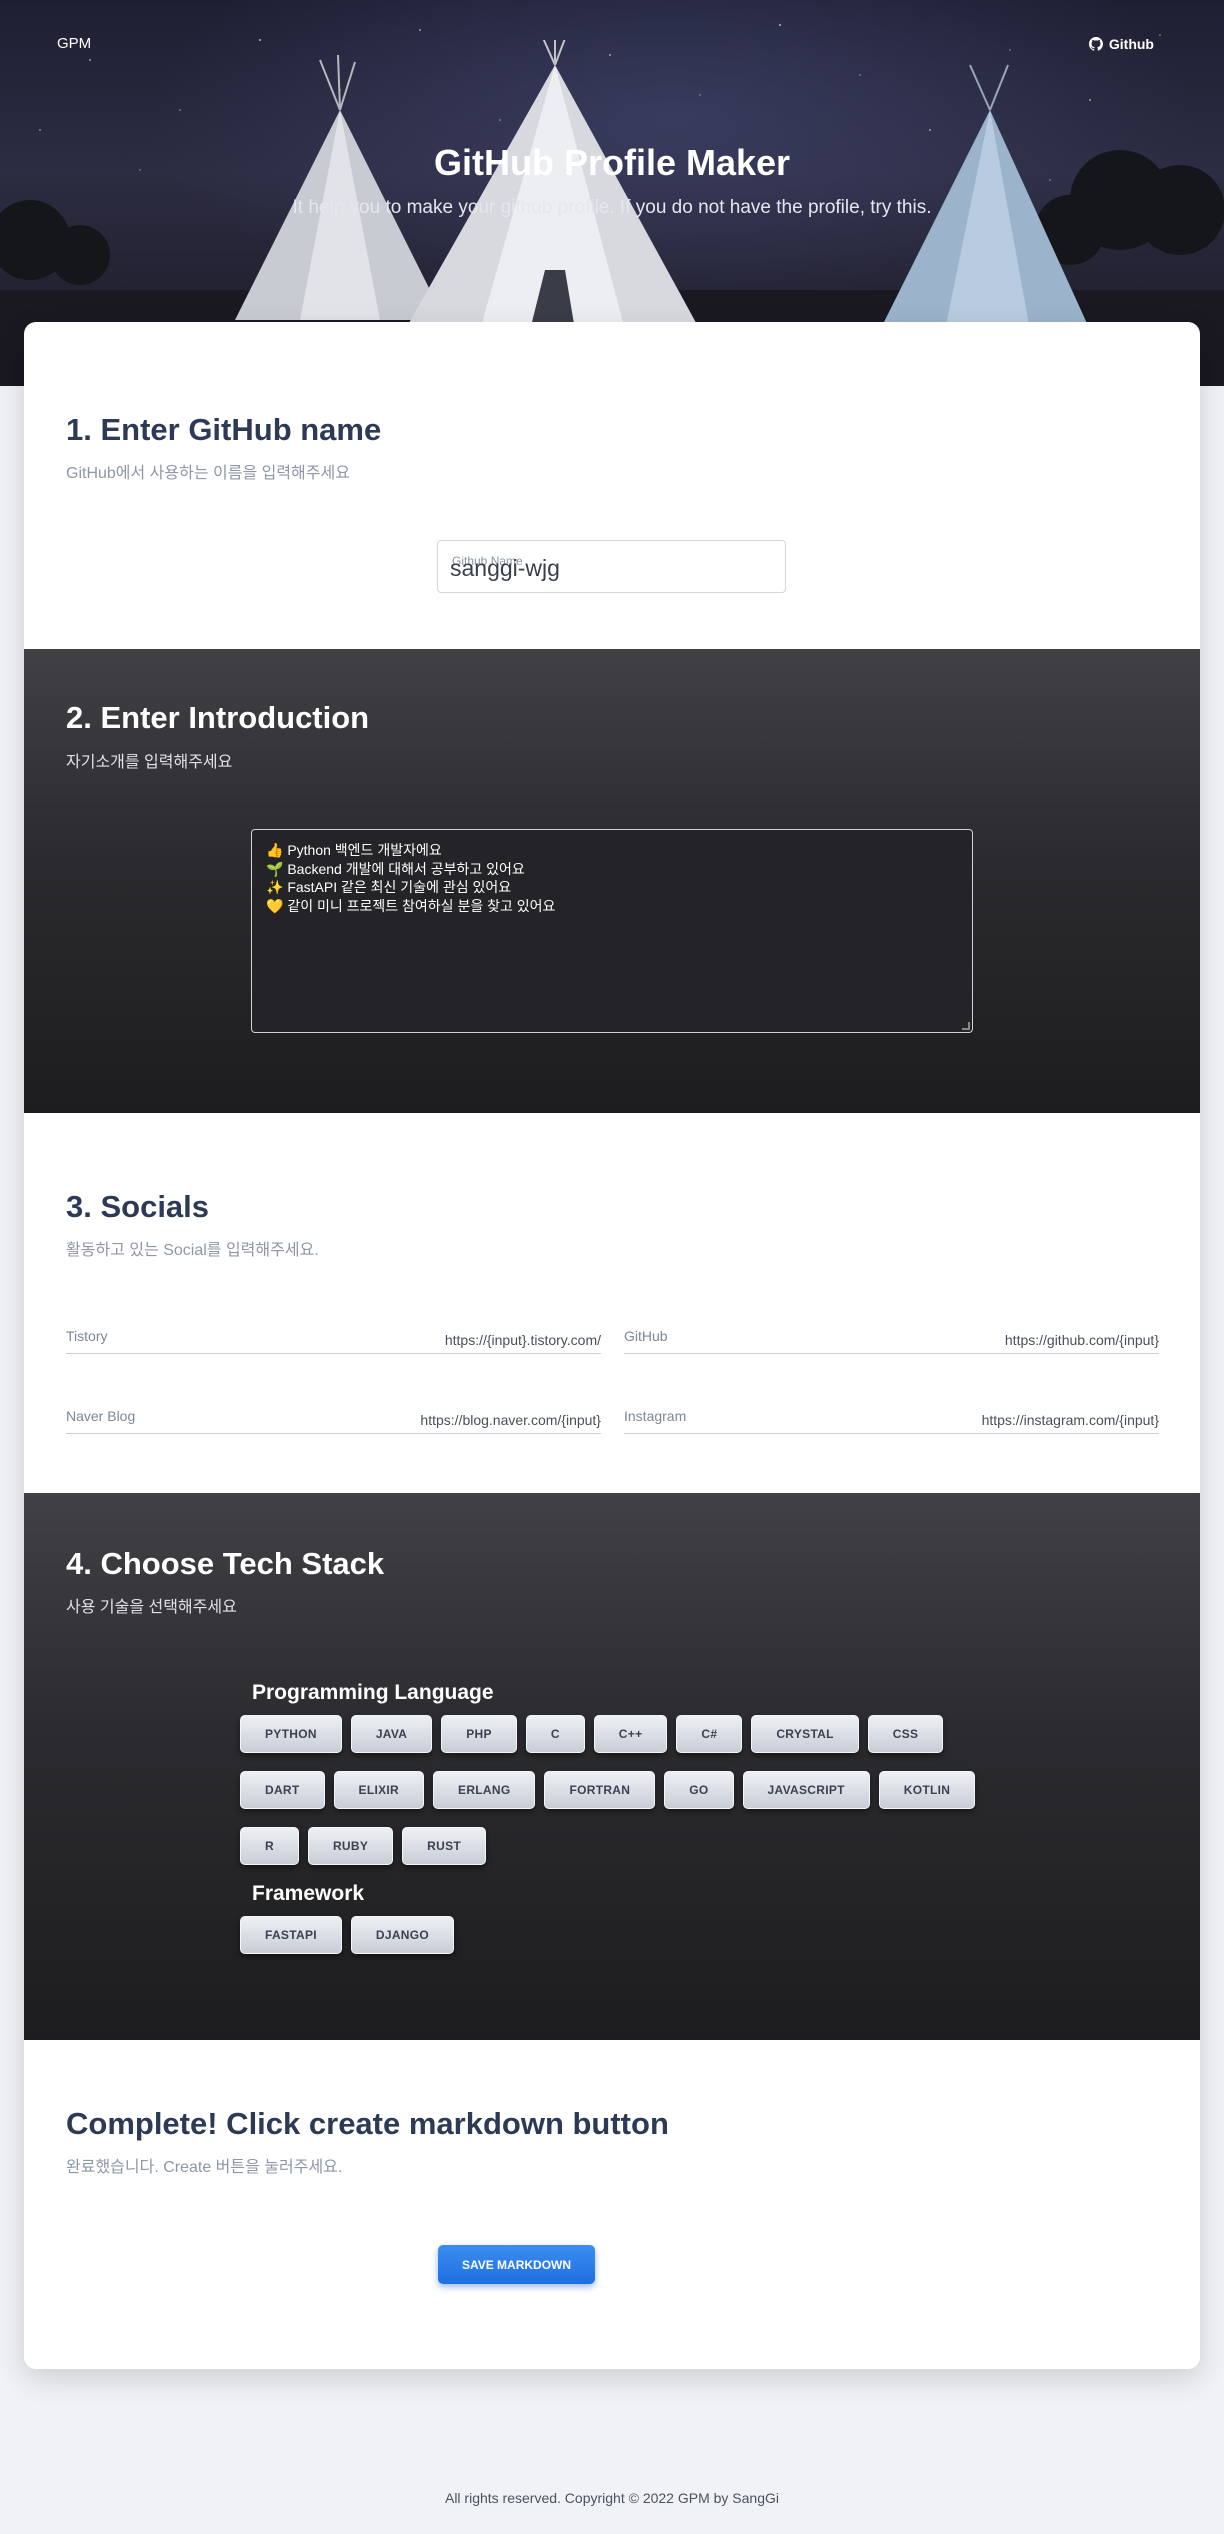 The width and height of the screenshot is (1224, 2534). Describe the element at coordinates (516, 2264) in the screenshot. I see `save-markdown-button: SAVE MARKDOWN` at that location.